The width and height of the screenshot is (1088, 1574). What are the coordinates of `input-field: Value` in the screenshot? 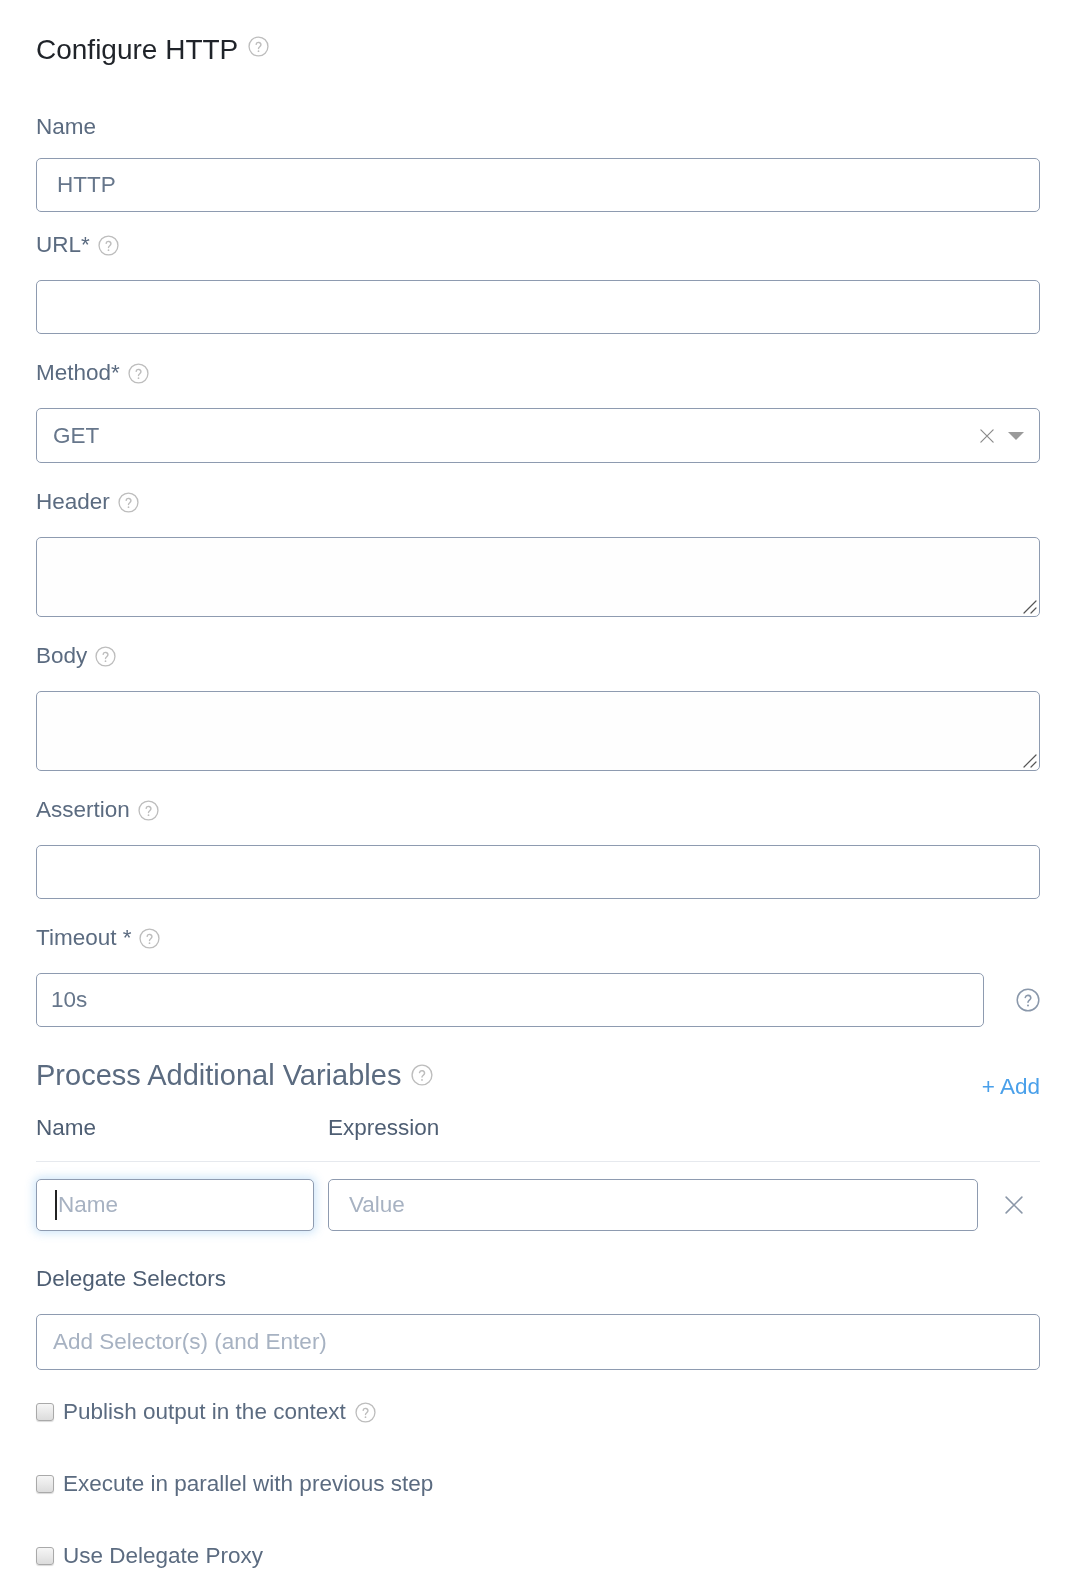 It's located at (653, 1205).